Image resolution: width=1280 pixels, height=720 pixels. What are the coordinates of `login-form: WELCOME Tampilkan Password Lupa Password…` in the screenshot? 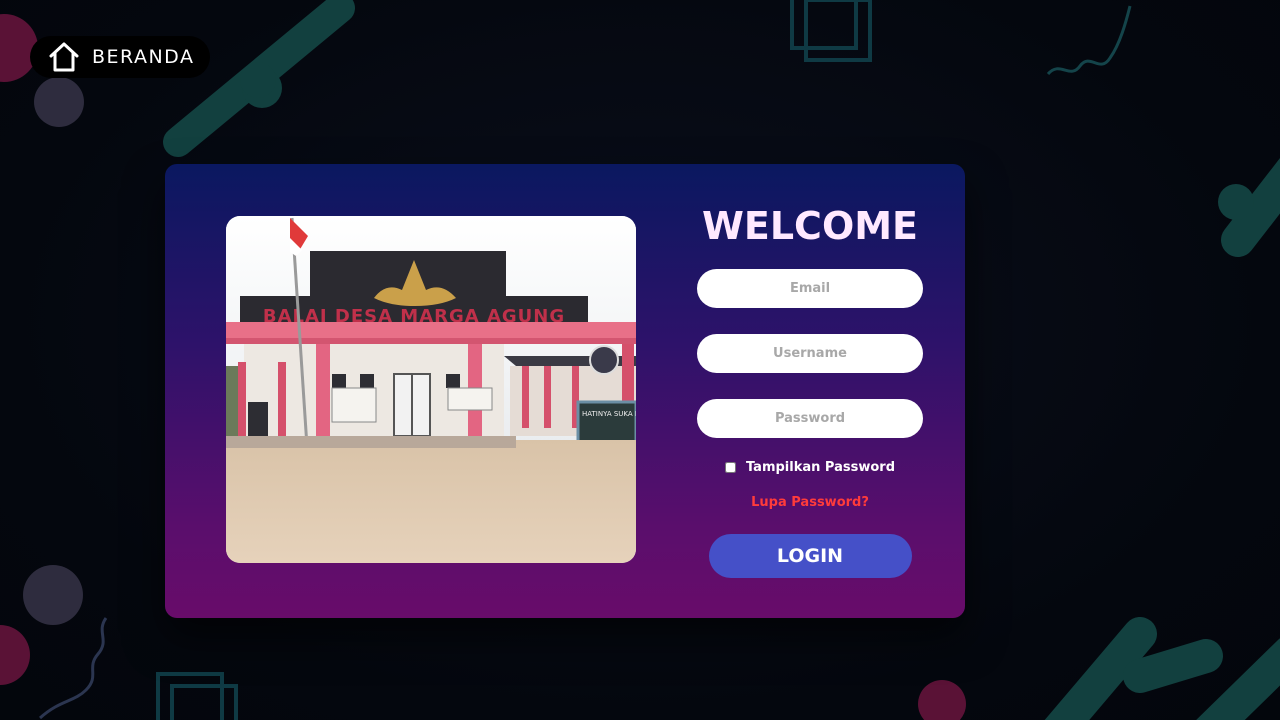 It's located at (810, 386).